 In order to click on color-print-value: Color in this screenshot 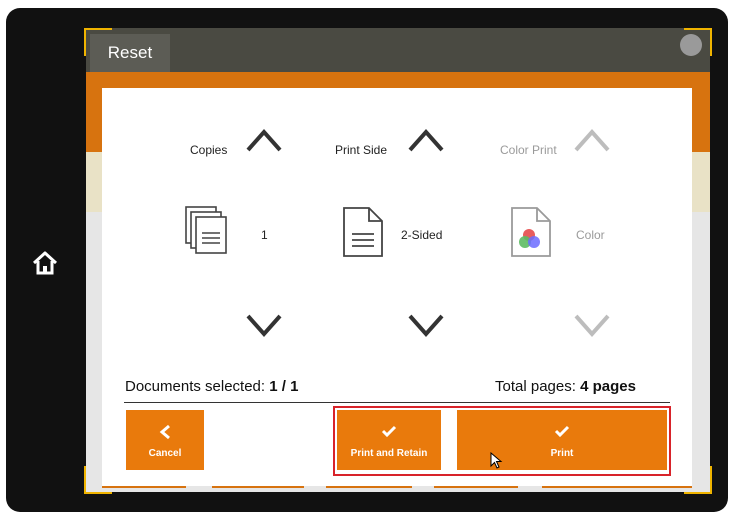, I will do `click(590, 235)`.